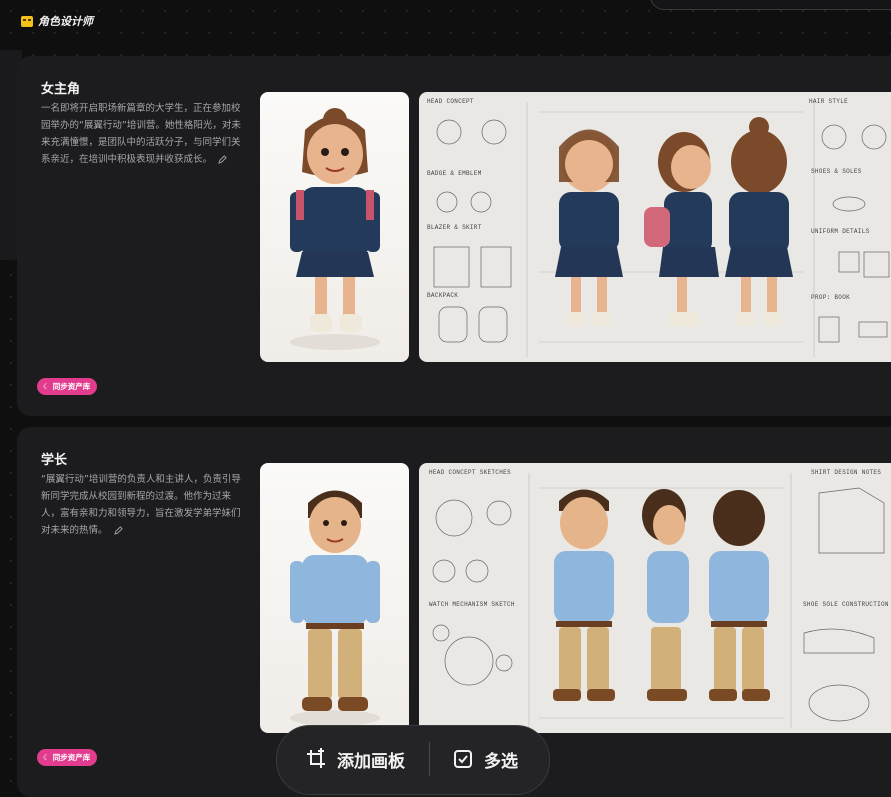  Describe the element at coordinates (61, 89) in the screenshot. I see `character-name: 女主角` at that location.